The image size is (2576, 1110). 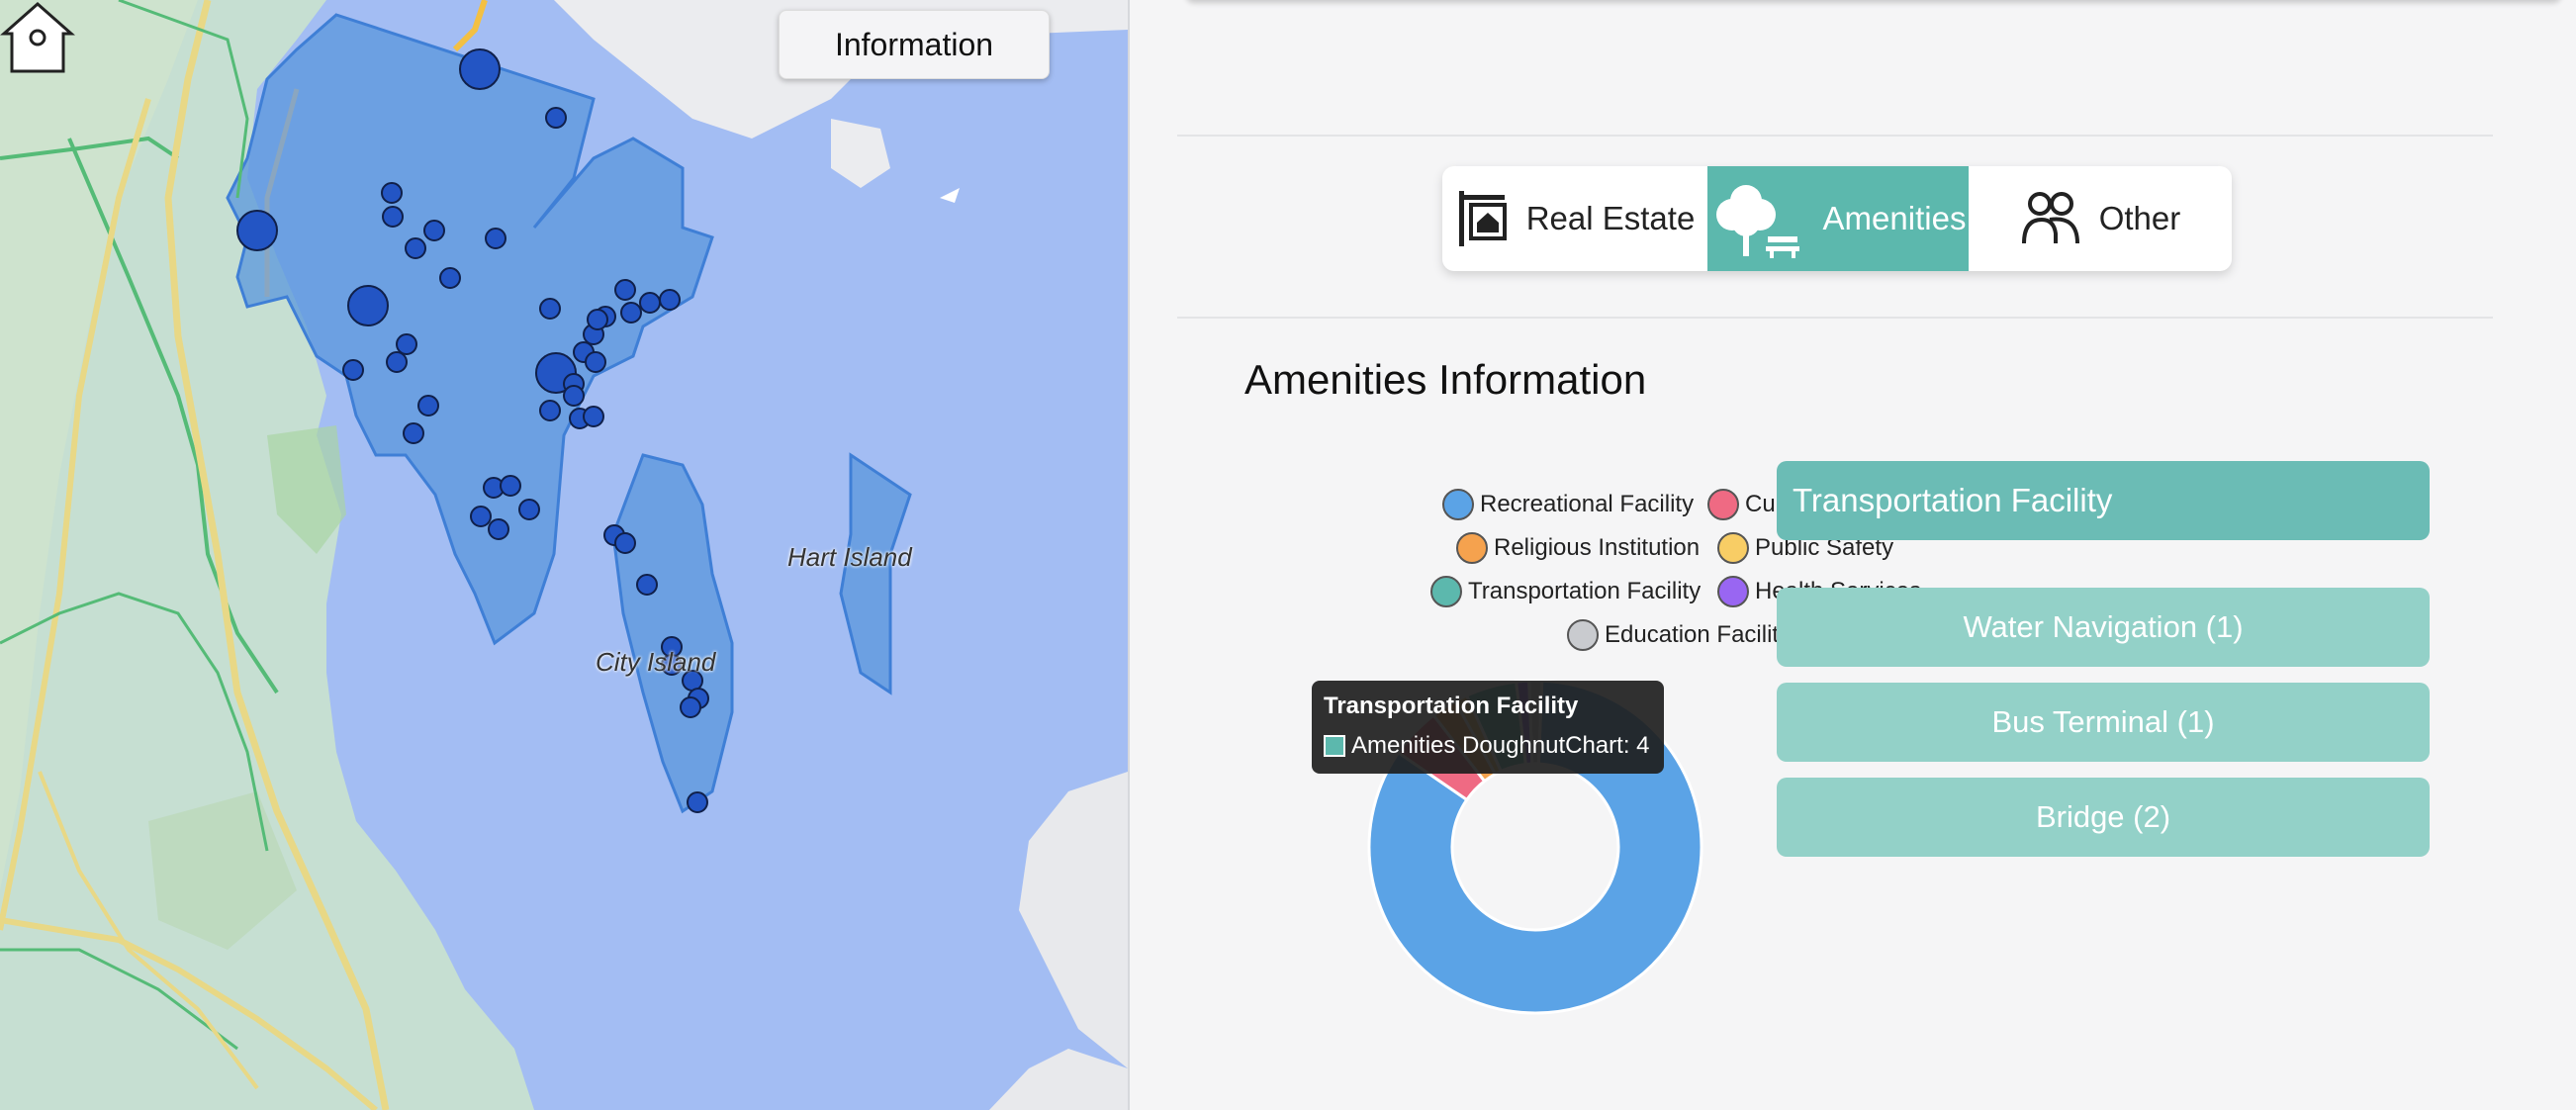 I want to click on real-estate-sign-icon, so click(x=1483, y=218).